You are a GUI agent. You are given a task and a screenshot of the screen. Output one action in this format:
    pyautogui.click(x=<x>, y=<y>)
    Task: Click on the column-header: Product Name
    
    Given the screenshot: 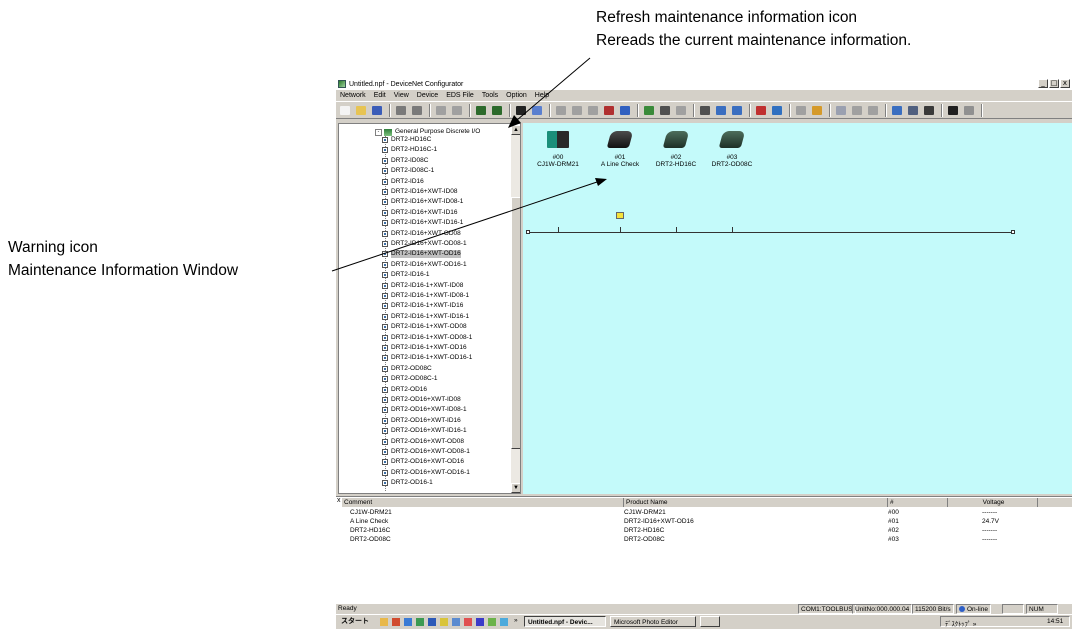 What is the action you would take?
    pyautogui.click(x=756, y=502)
    